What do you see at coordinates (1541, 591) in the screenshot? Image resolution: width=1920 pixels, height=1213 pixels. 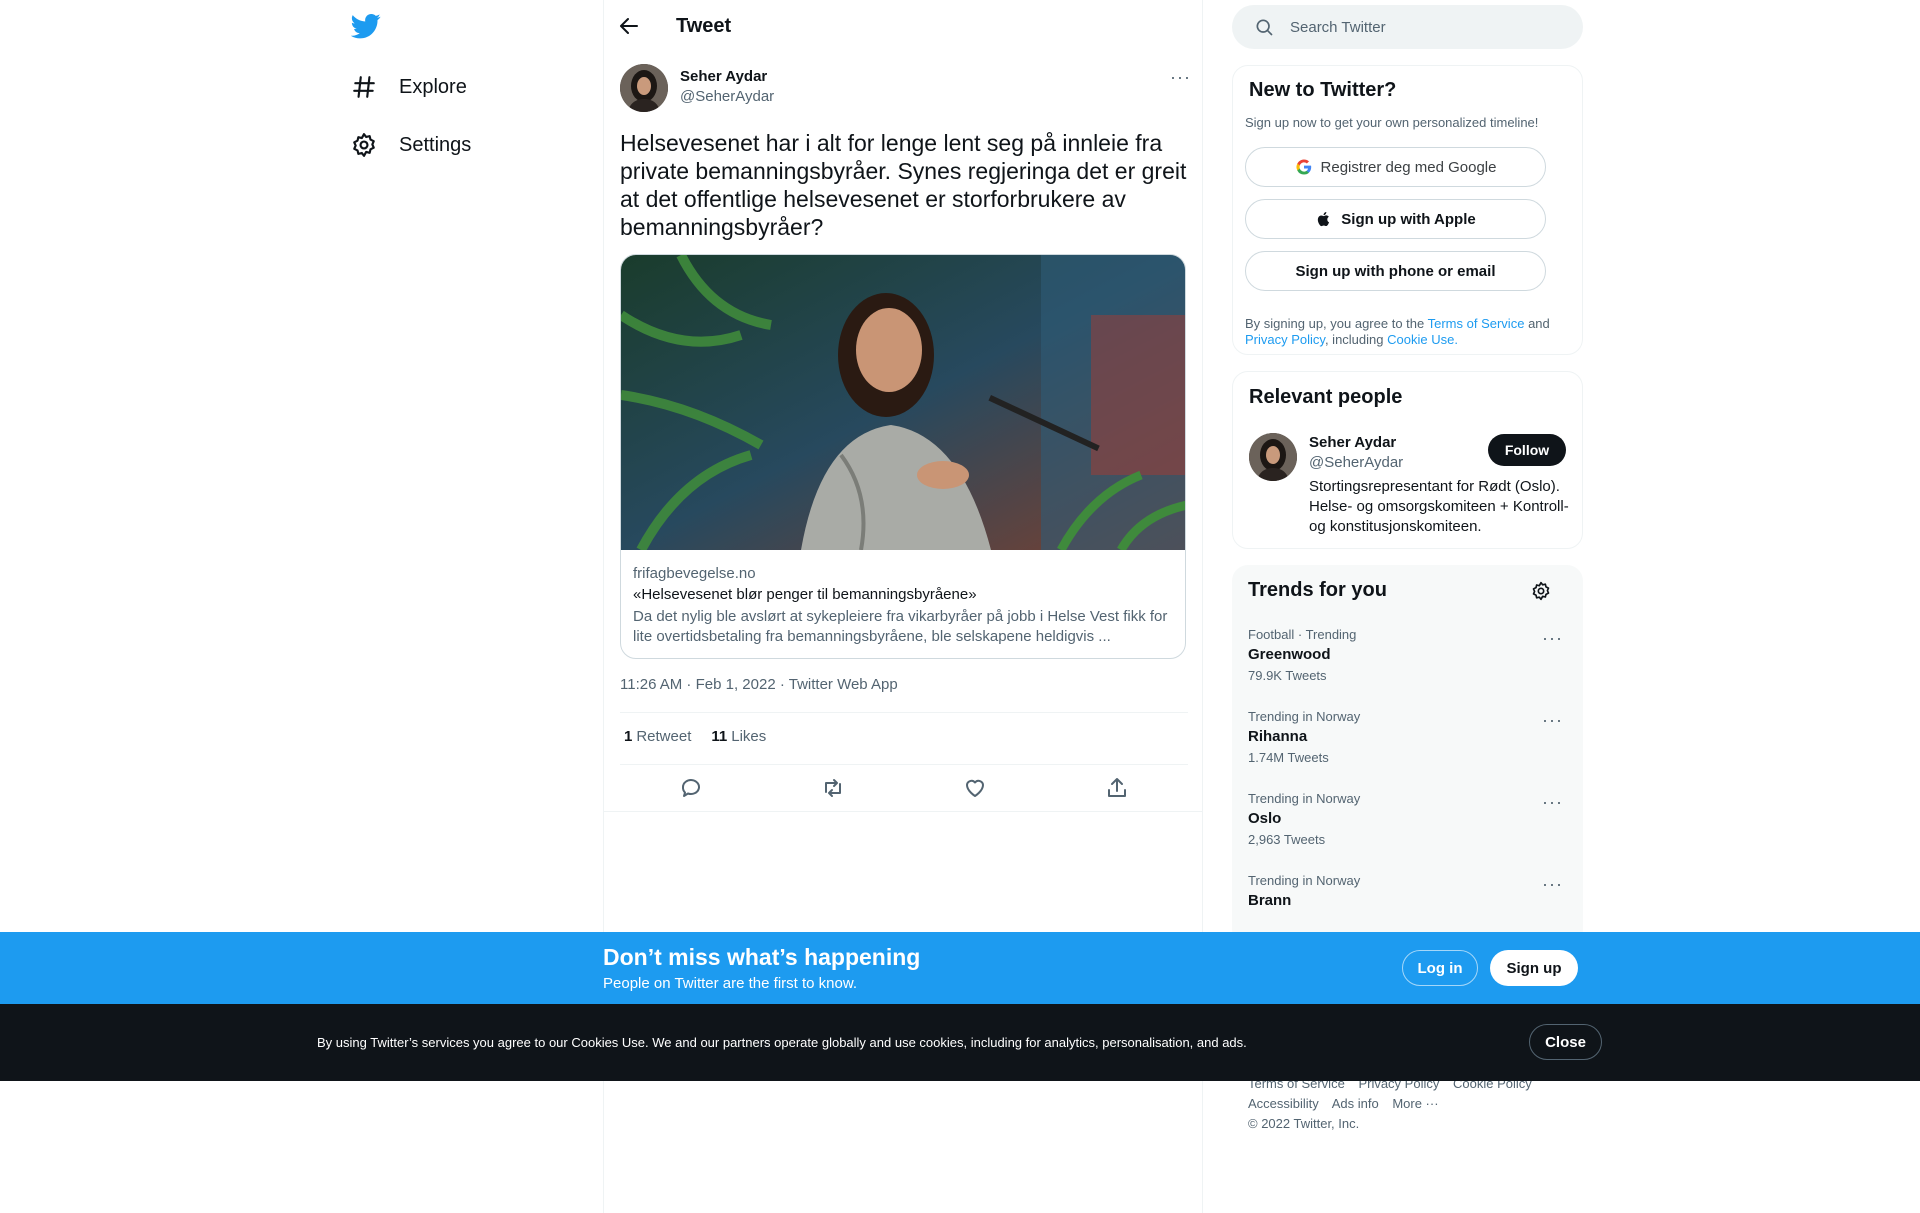 I see `trends-settings-gear-icon` at bounding box center [1541, 591].